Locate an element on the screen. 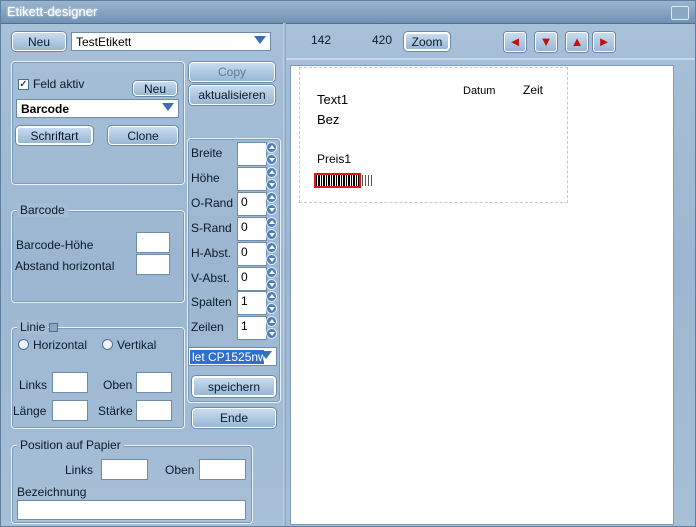 This screenshot has width=696, height=527. rows-field: 1 is located at coordinates (252, 328).